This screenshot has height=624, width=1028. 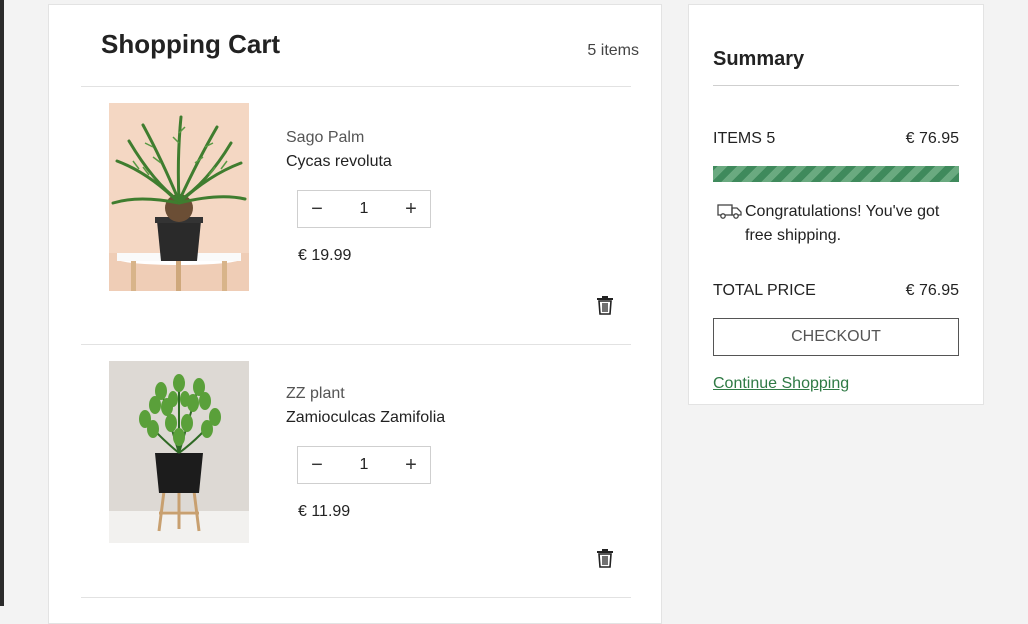 What do you see at coordinates (325, 137) in the screenshot?
I see `product-name: Sago Palm` at bounding box center [325, 137].